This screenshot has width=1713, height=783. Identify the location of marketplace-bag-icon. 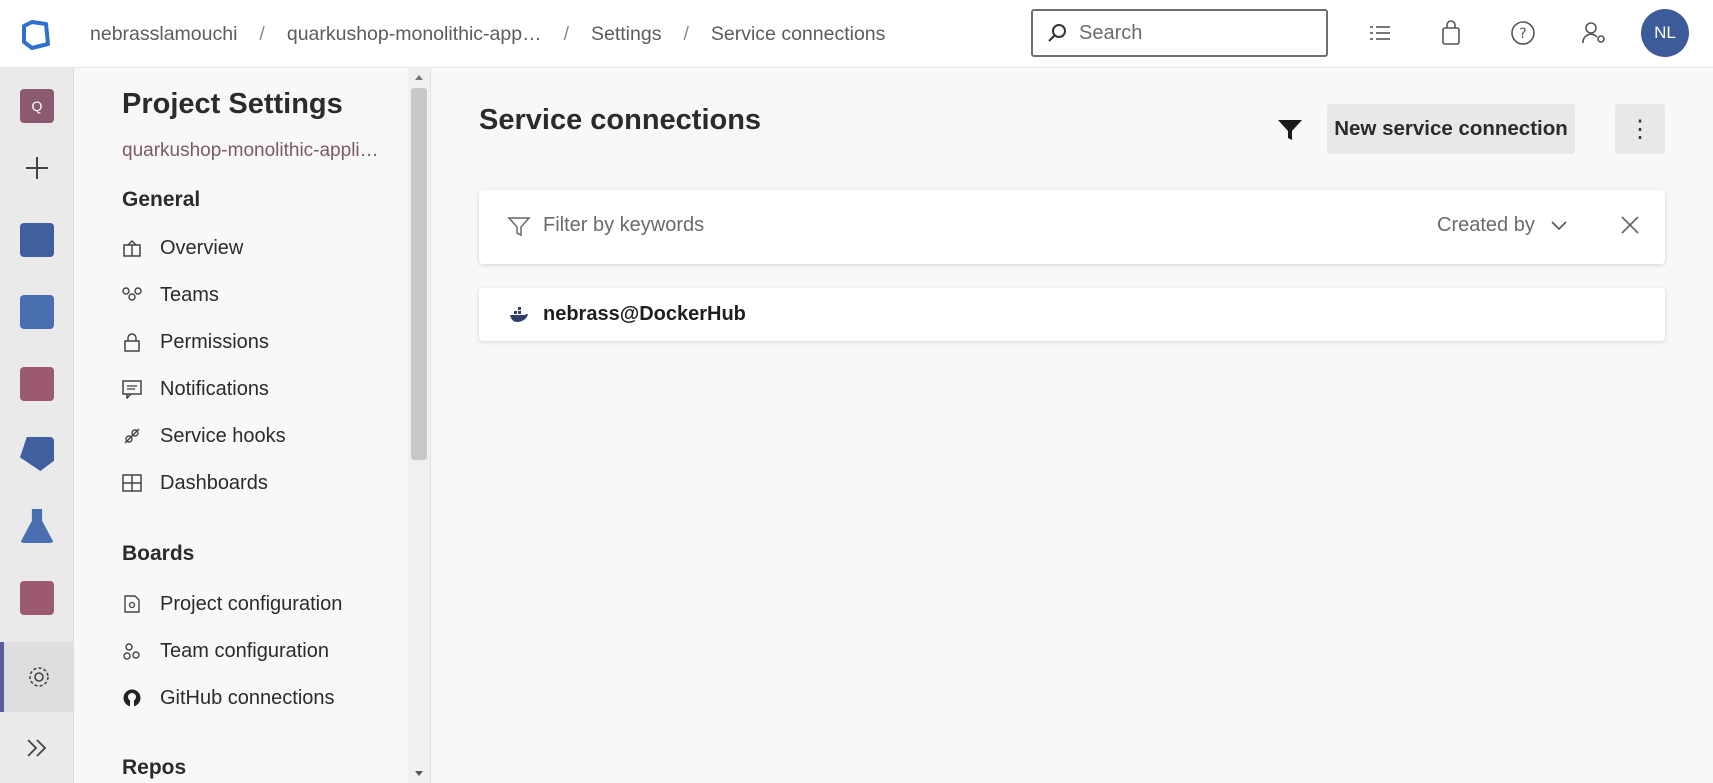
(1451, 33).